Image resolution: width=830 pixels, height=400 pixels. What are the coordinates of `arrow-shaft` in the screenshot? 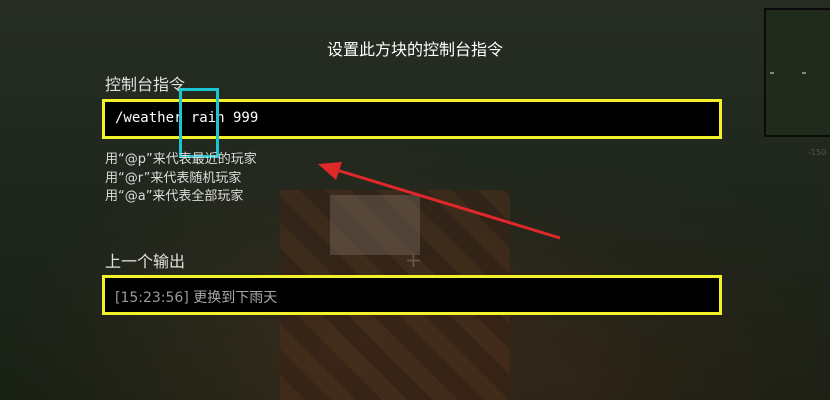 It's located at (445, 203).